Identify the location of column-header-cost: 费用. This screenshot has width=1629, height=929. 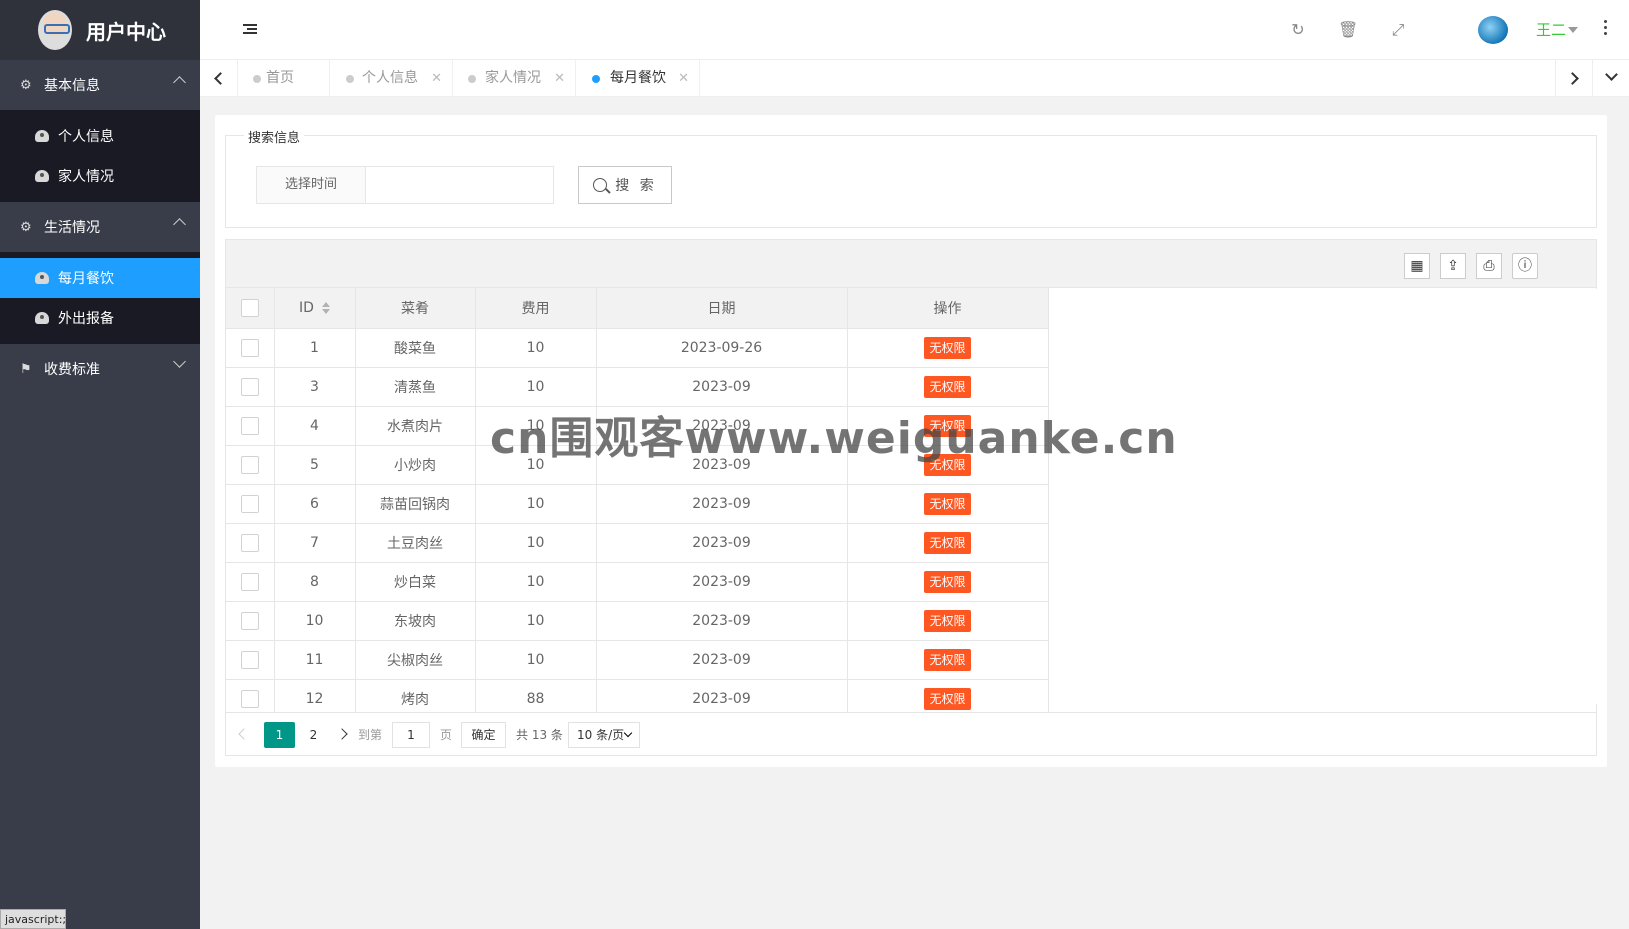
(536, 308).